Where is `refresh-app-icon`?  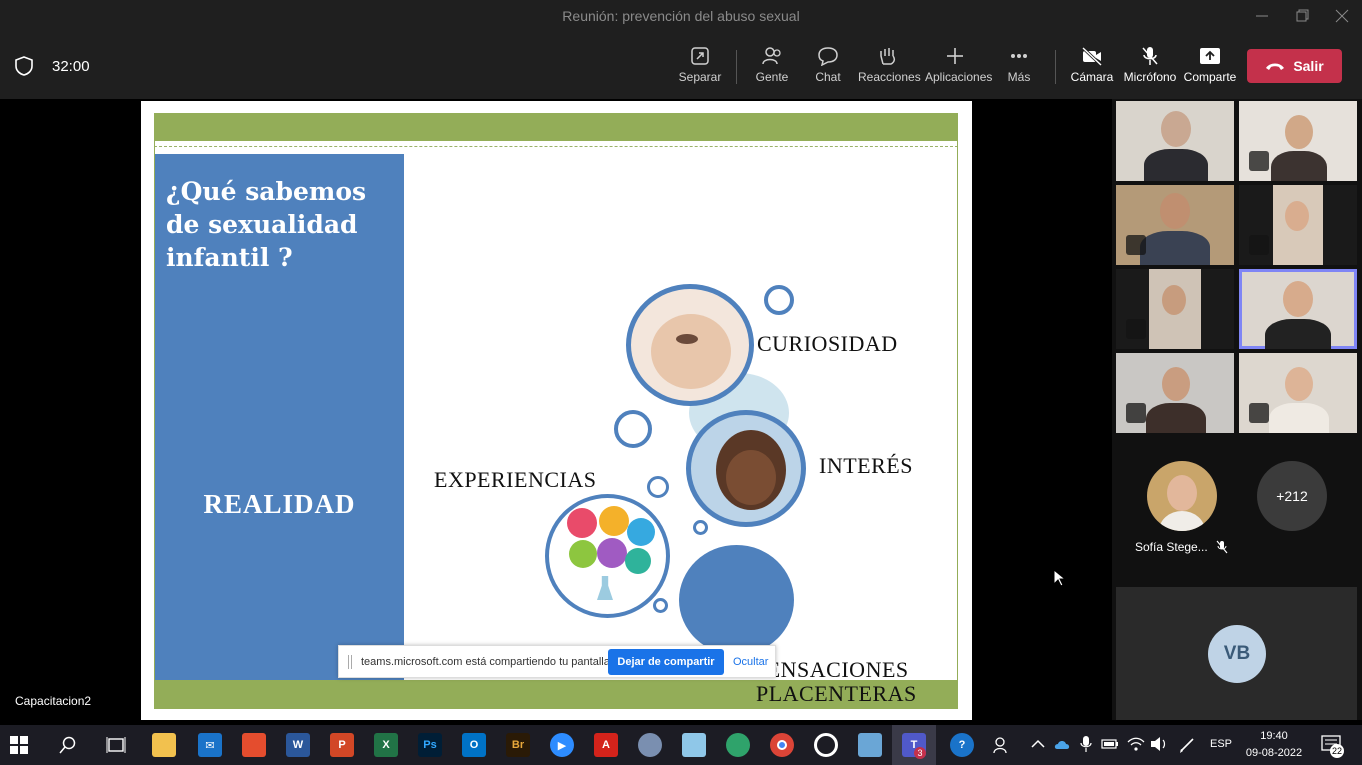
refresh-app-icon is located at coordinates (826, 745).